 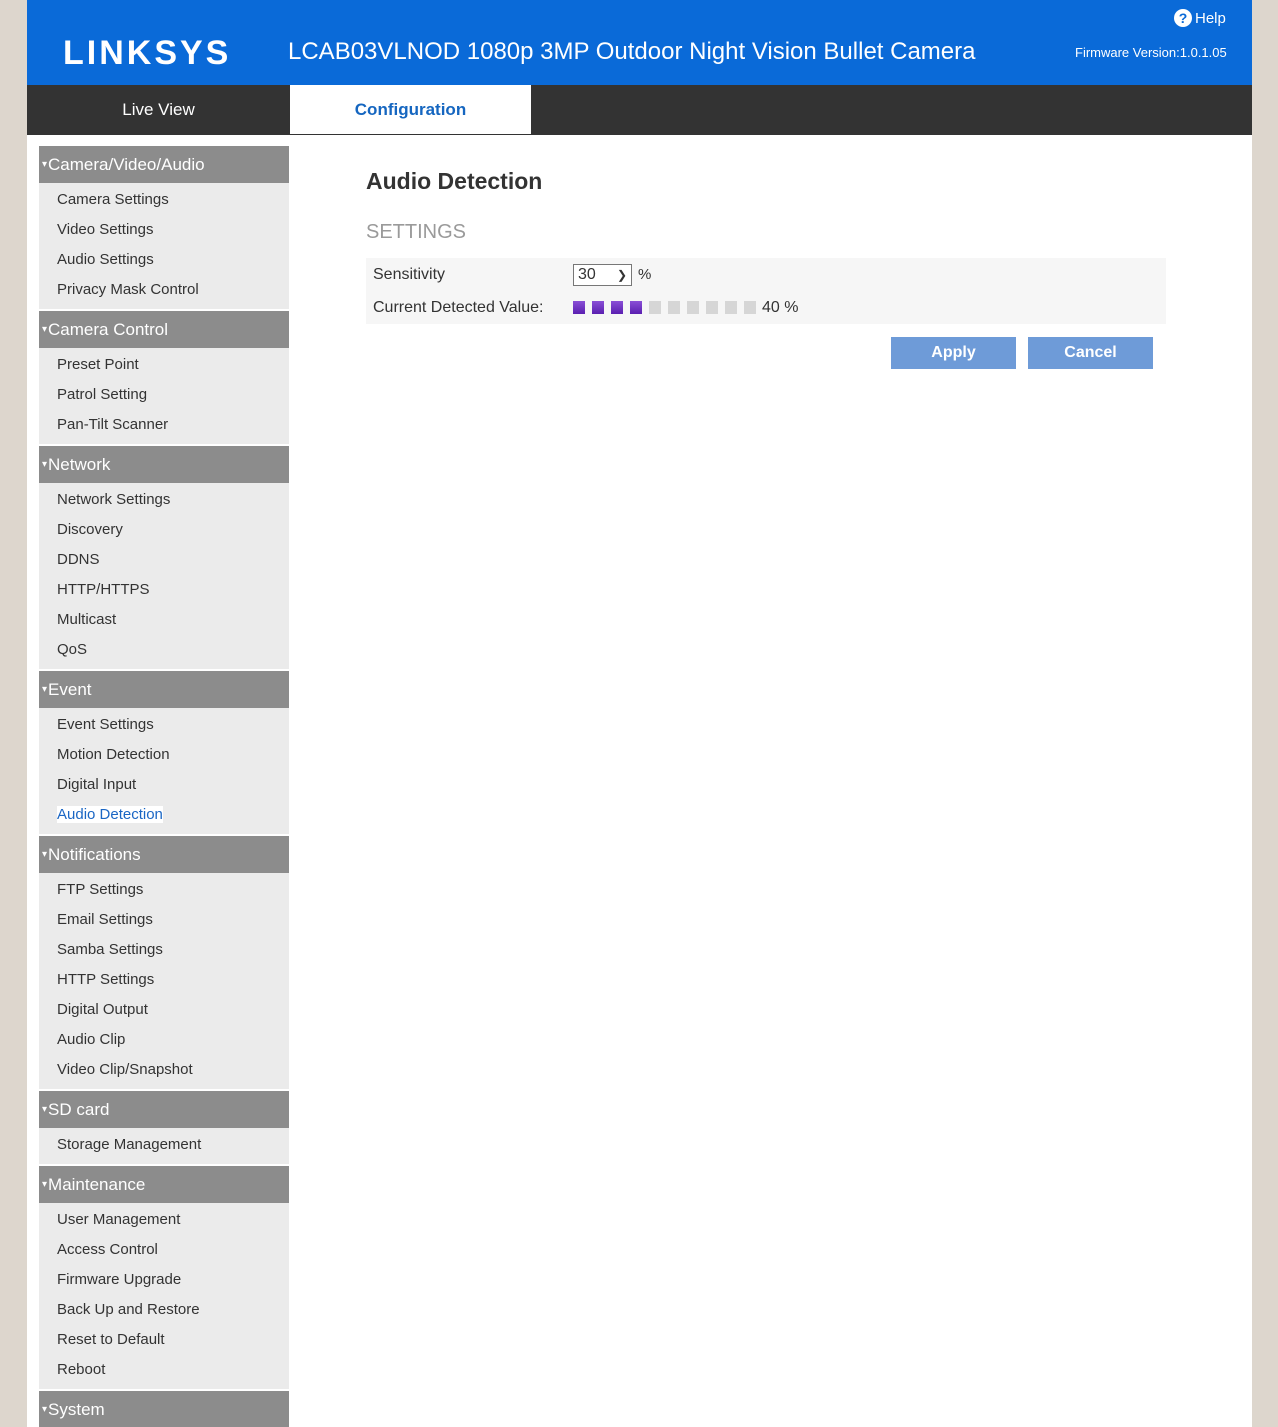 What do you see at coordinates (113, 754) in the screenshot?
I see `sidebar-item-label: Motion Detection` at bounding box center [113, 754].